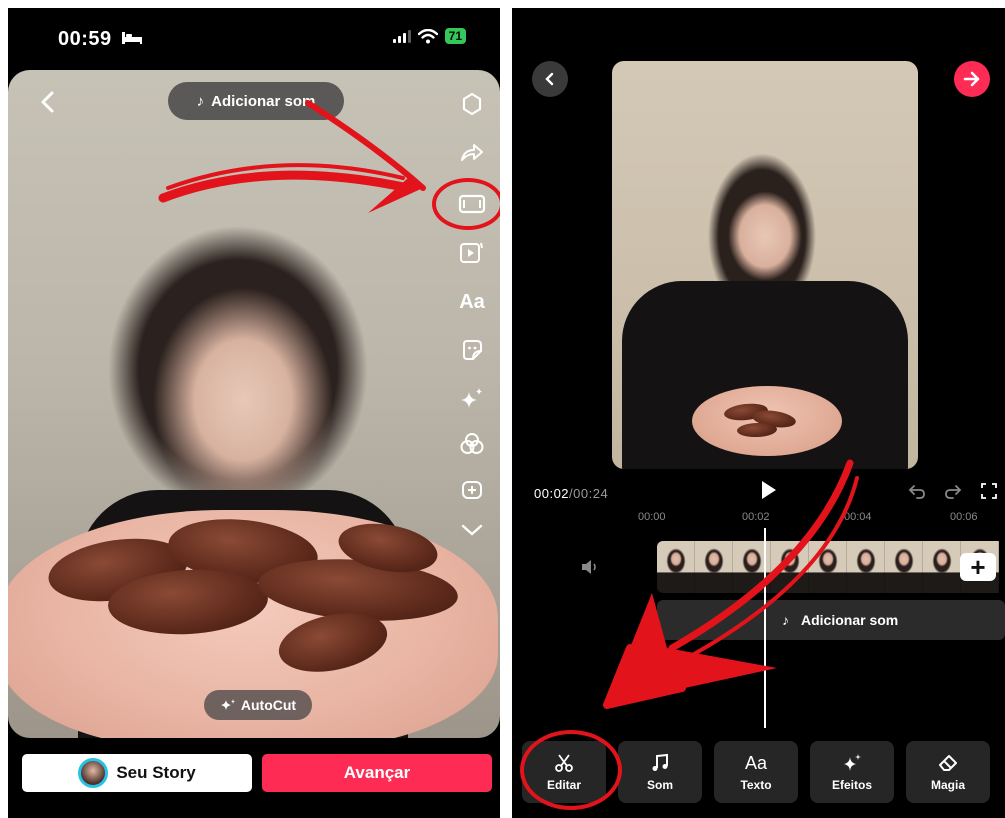 Image resolution: width=1005 pixels, height=818 pixels. What do you see at coordinates (472, 104) in the screenshot?
I see `settings-icon` at bounding box center [472, 104].